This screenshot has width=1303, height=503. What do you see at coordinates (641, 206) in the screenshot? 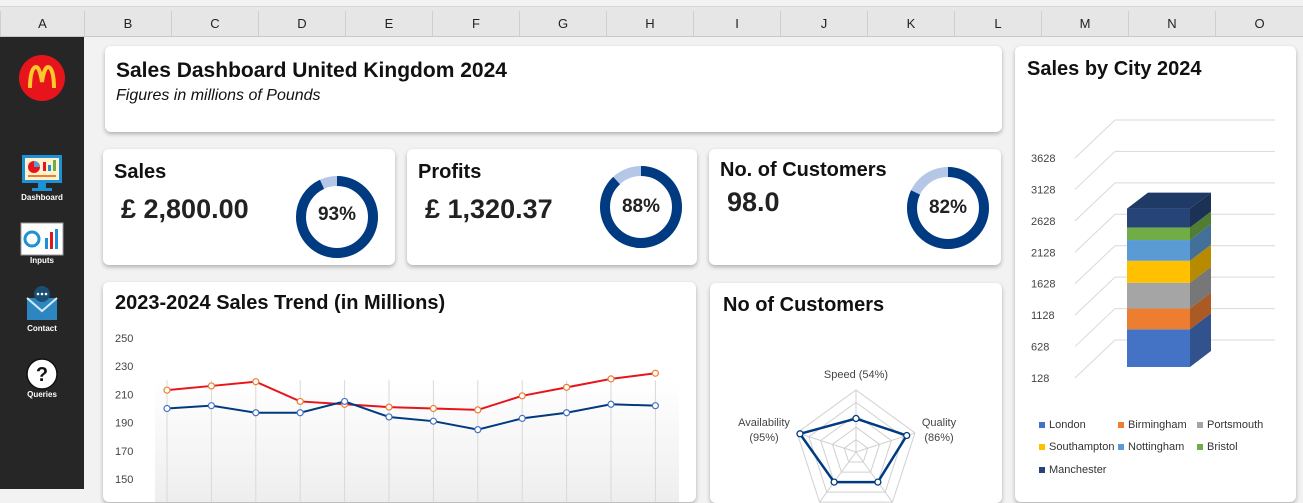
I see `kpi-percent: 88%` at bounding box center [641, 206].